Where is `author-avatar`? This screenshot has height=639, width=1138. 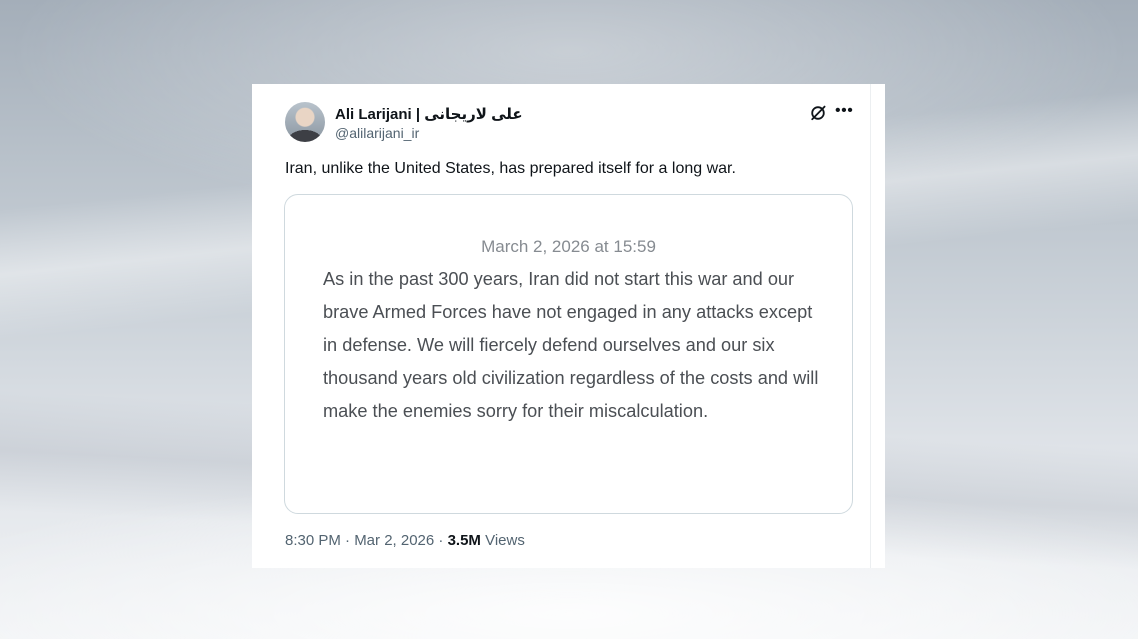 author-avatar is located at coordinates (305, 122).